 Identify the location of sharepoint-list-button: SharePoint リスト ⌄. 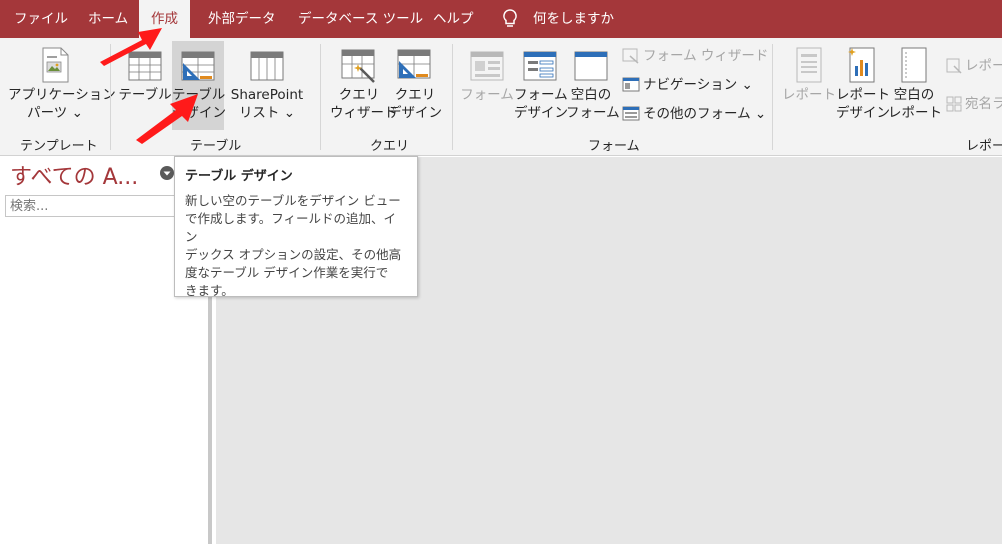
(267, 84).